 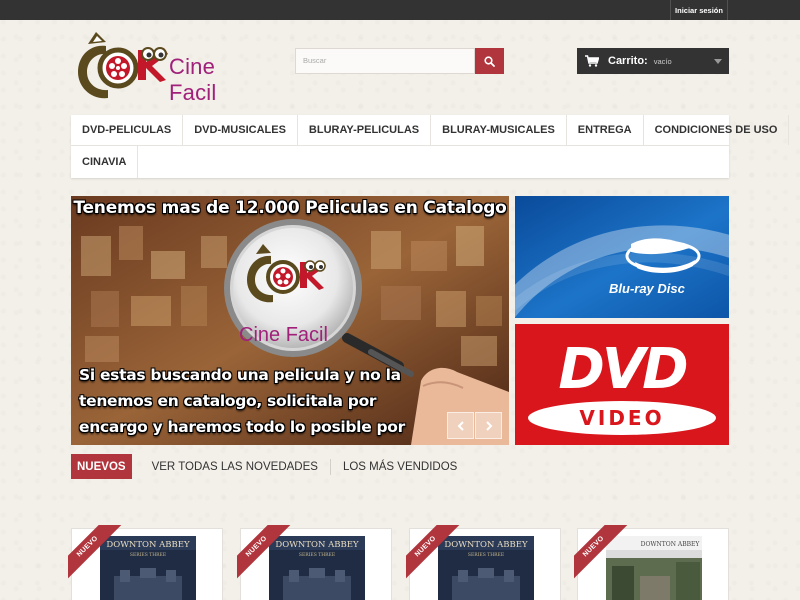 I want to click on top-bar: Iniciar sesión, so click(x=400, y=10).